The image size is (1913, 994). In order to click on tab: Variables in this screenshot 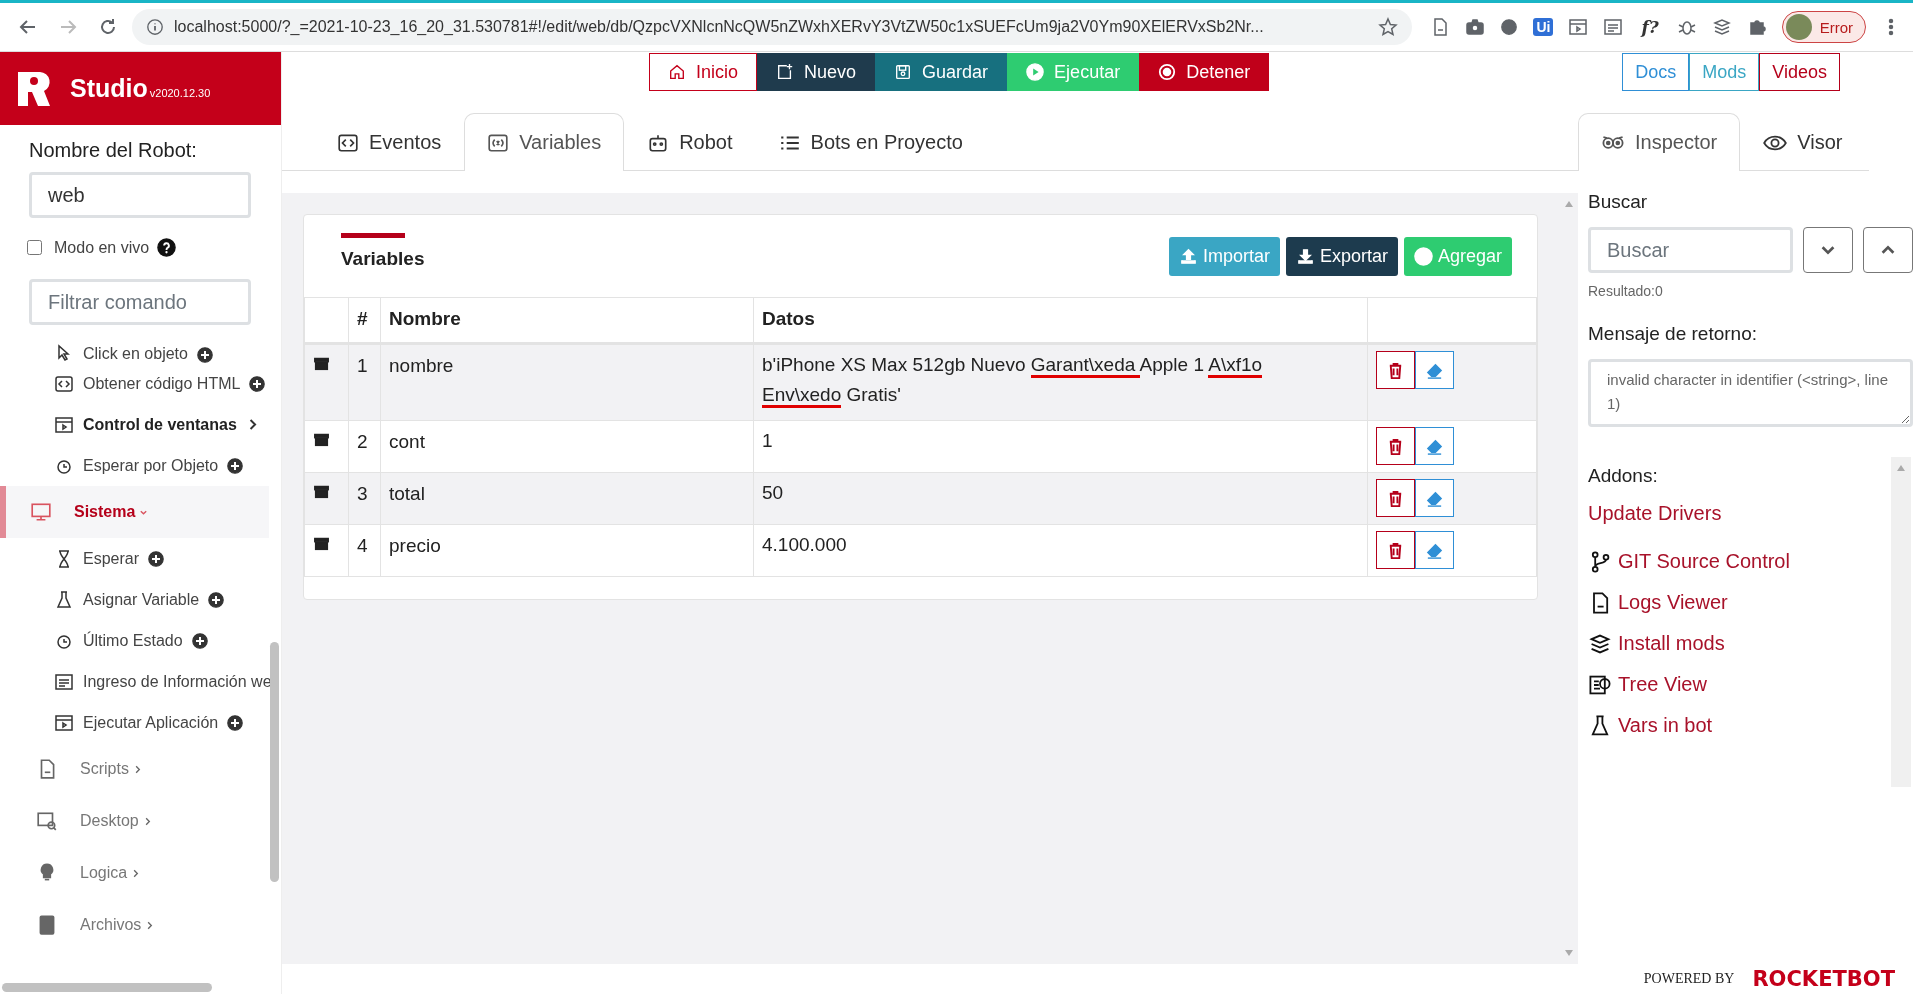, I will do `click(544, 142)`.